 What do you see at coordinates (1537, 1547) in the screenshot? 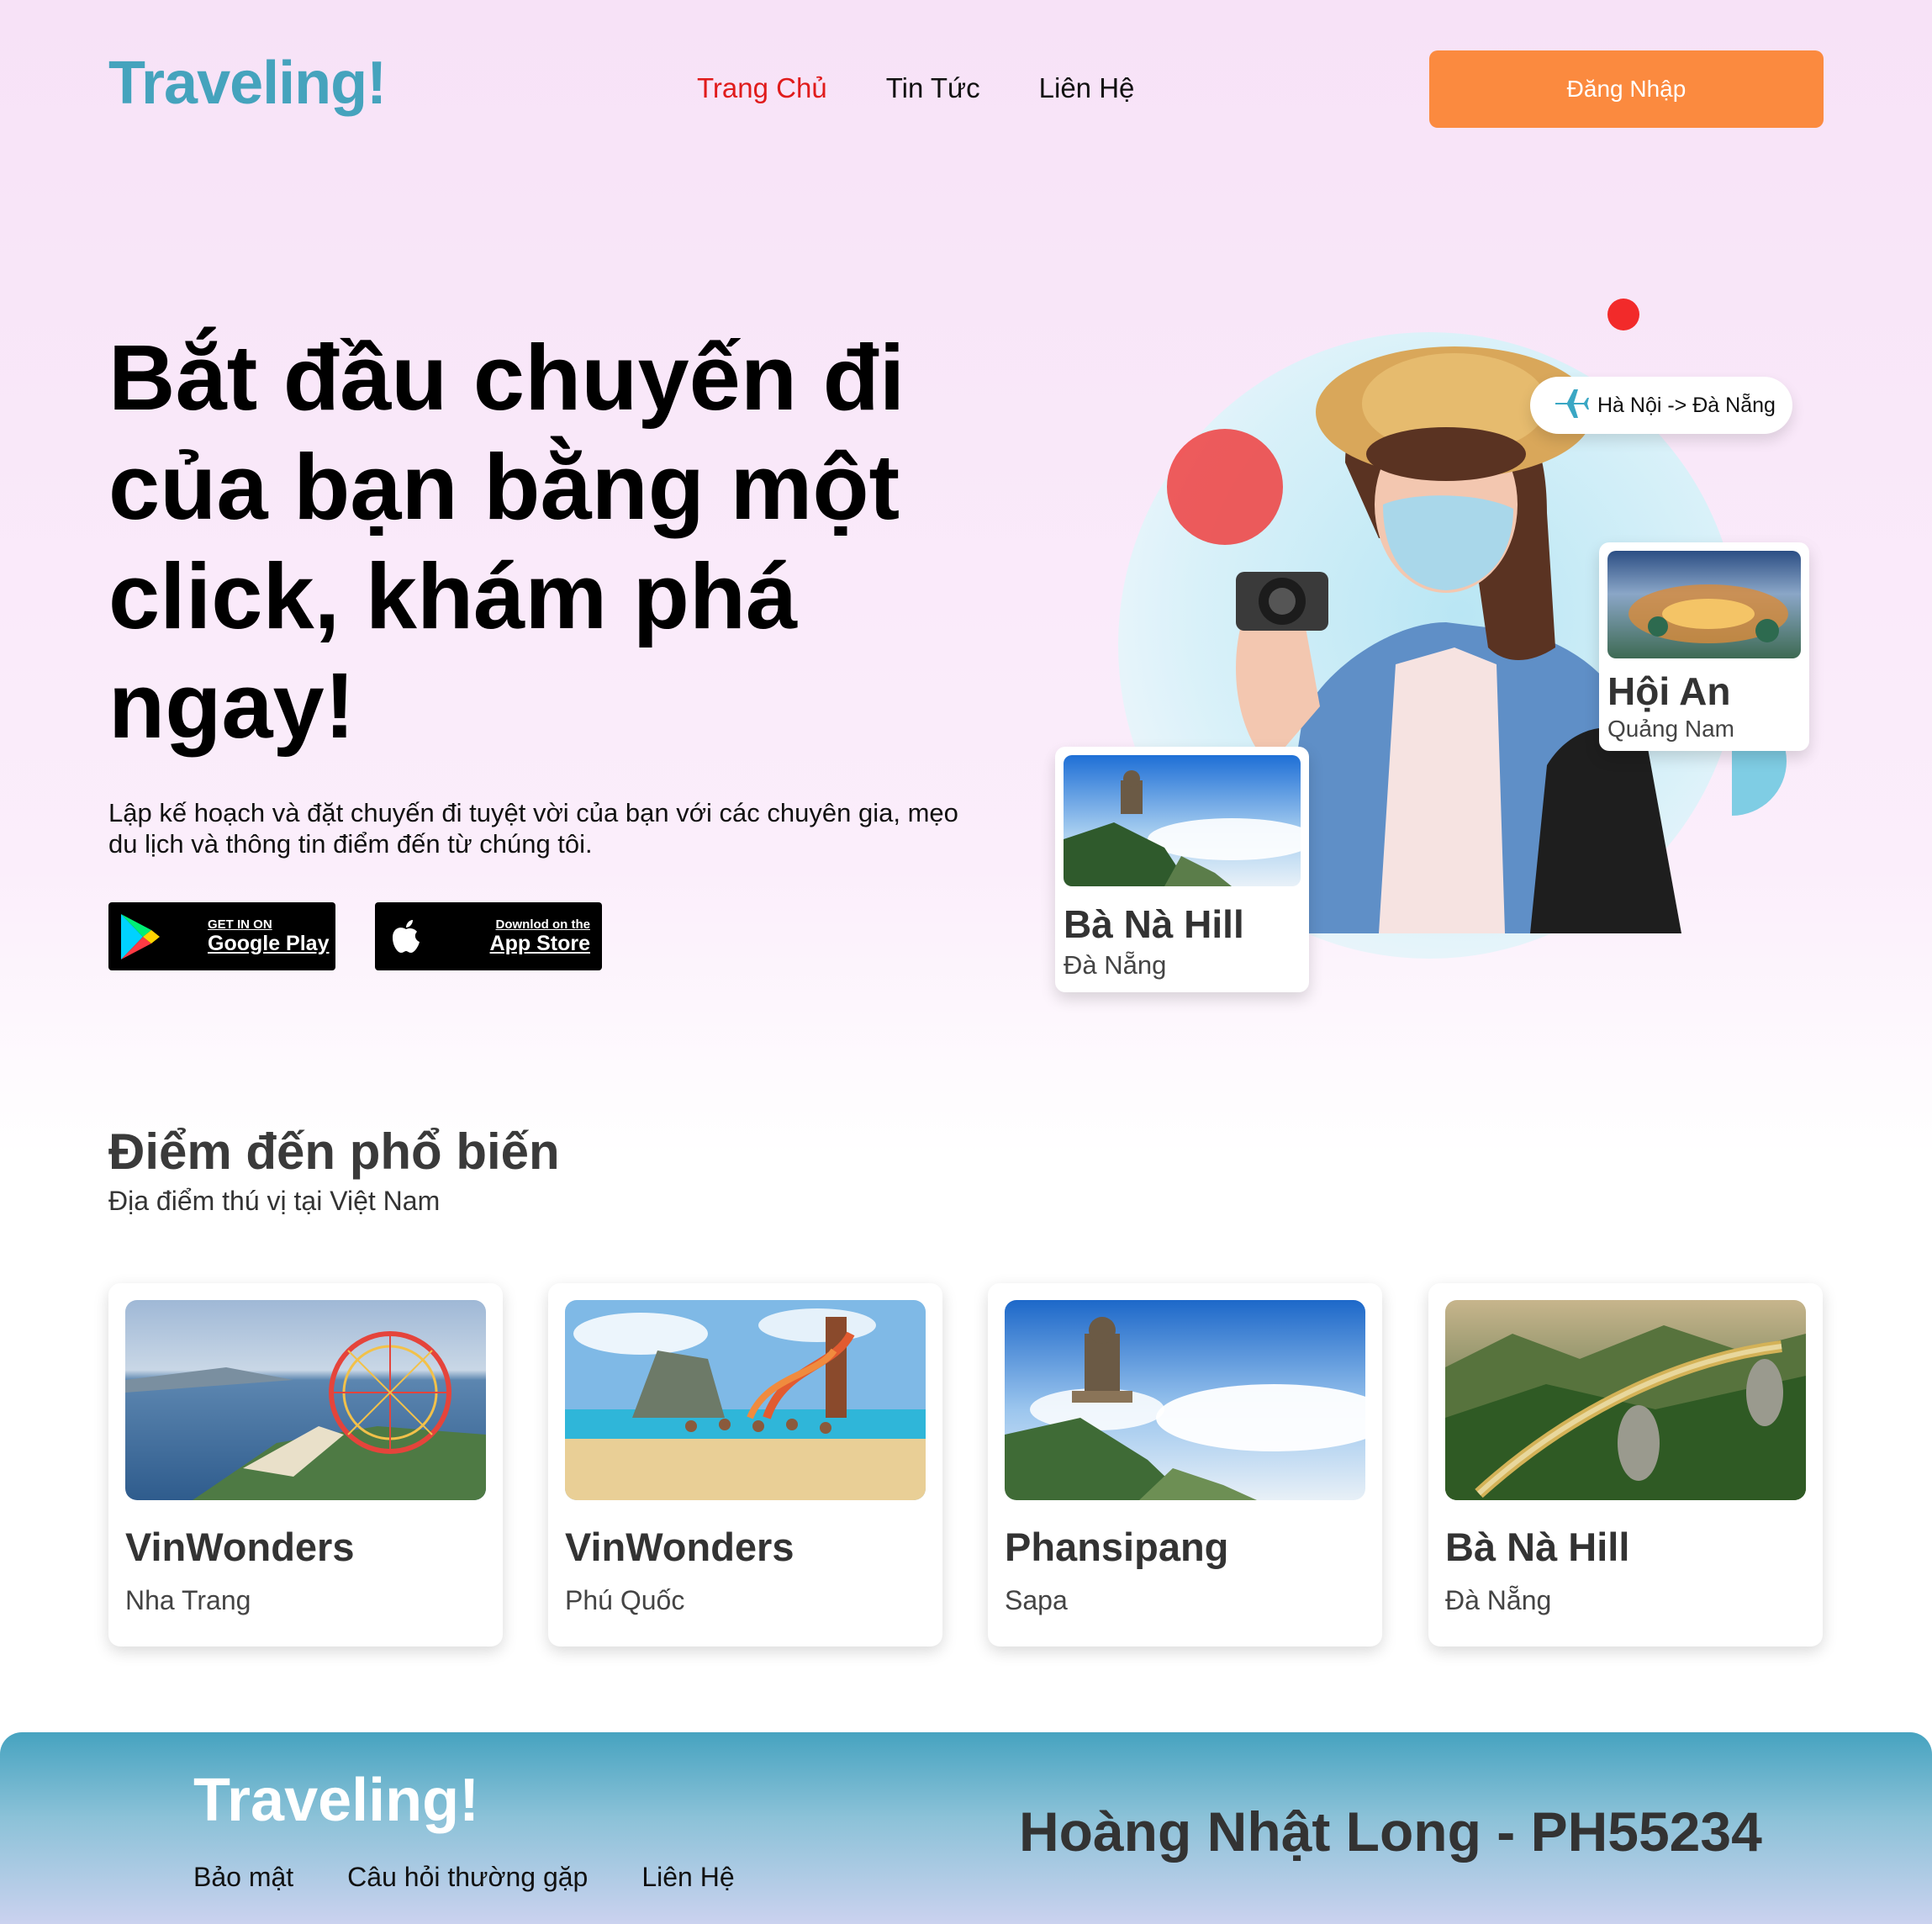
I see `destination-title: Bà Nà Hill` at bounding box center [1537, 1547].